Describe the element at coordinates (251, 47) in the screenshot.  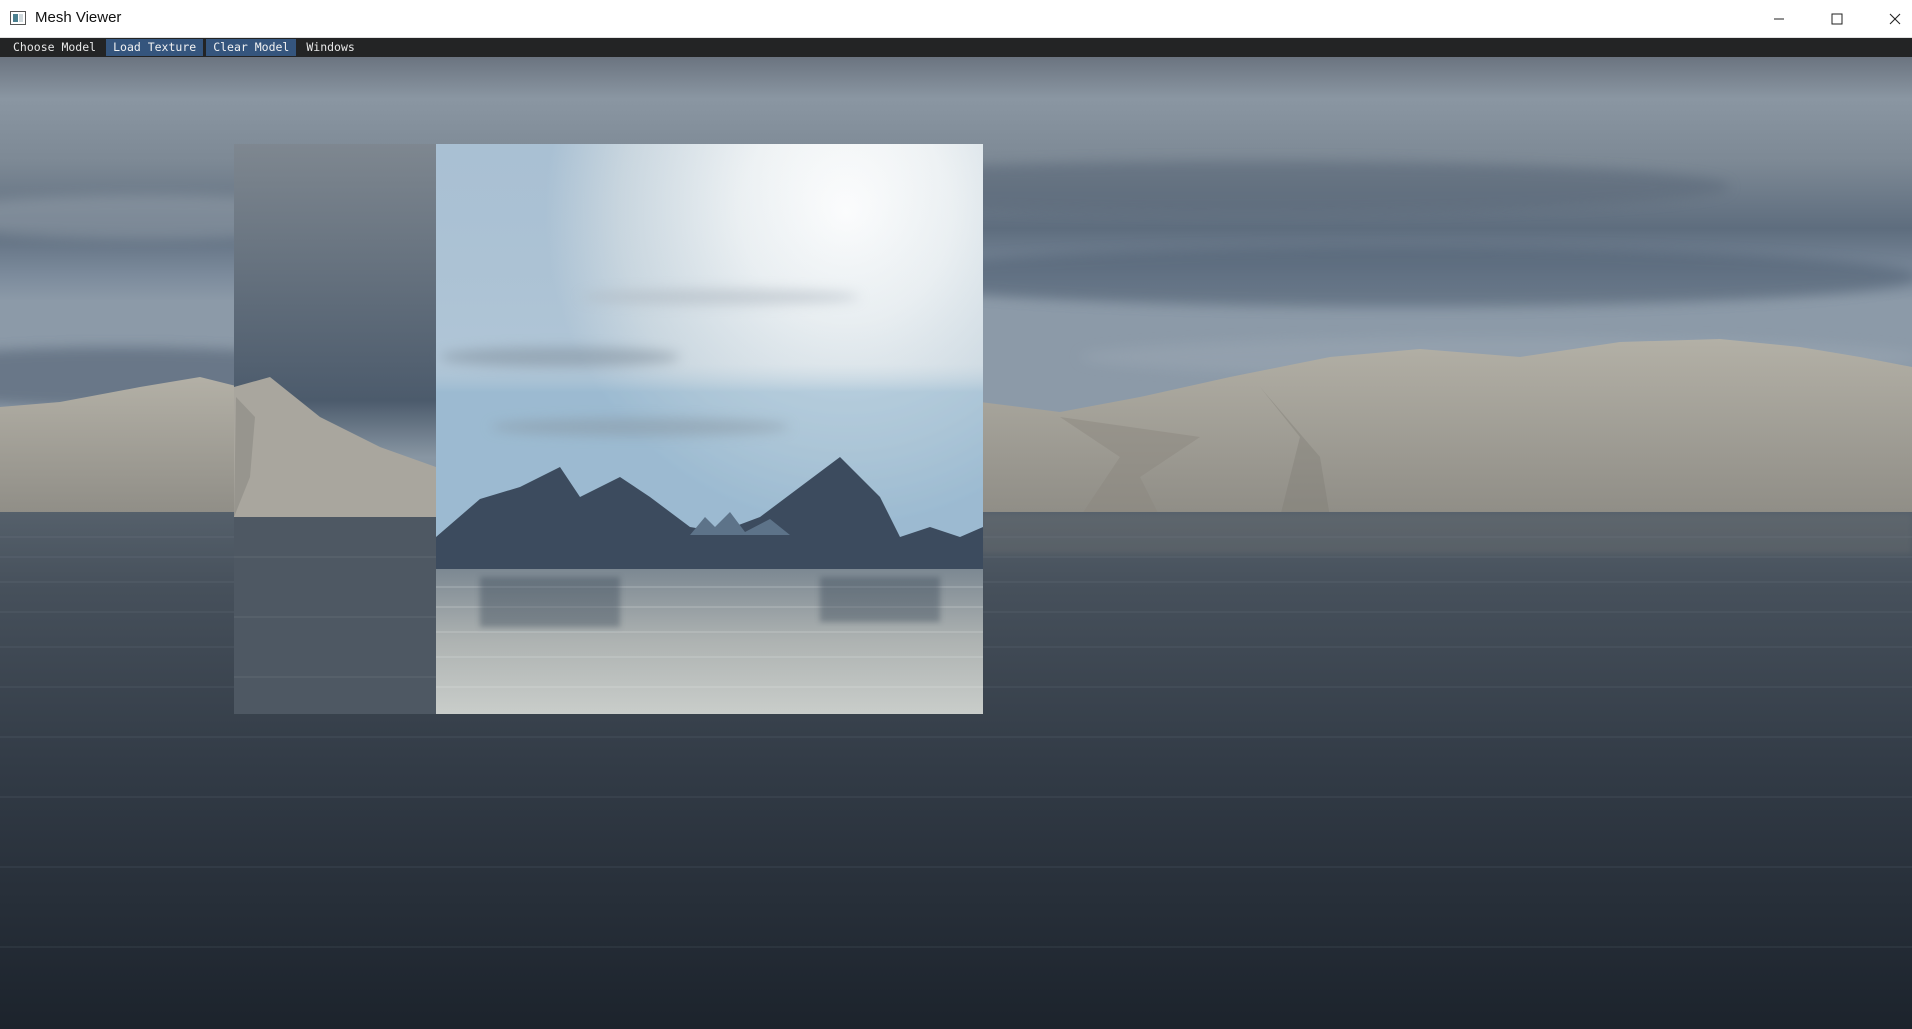
I see `menu-clear-model: Clear Model` at that location.